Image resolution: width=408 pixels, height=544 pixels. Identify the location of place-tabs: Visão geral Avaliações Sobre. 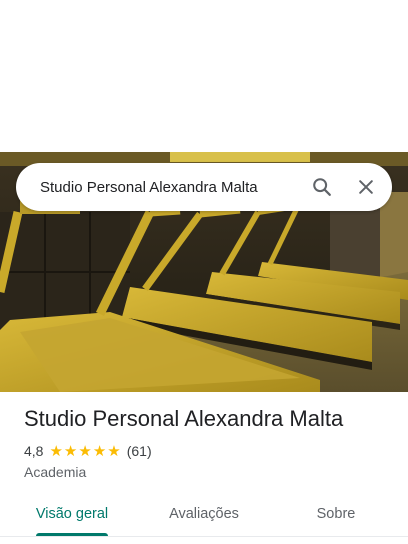
(204, 519).